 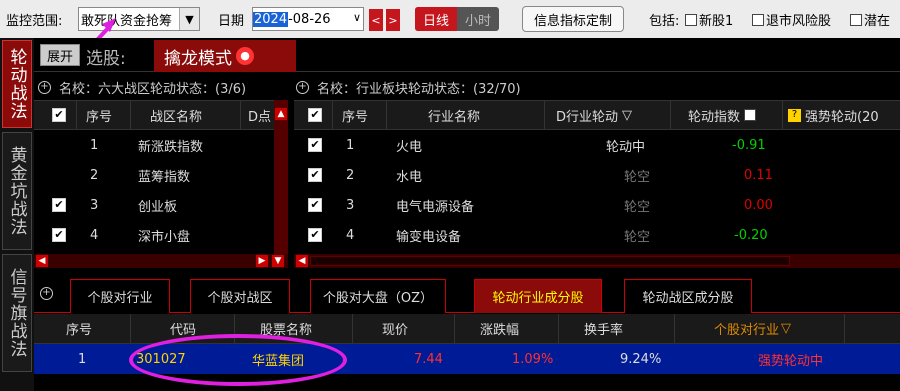 What do you see at coordinates (597, 175) in the screenshot?
I see `table-row: ✔ 2 水电 轮空 0.11` at bounding box center [597, 175].